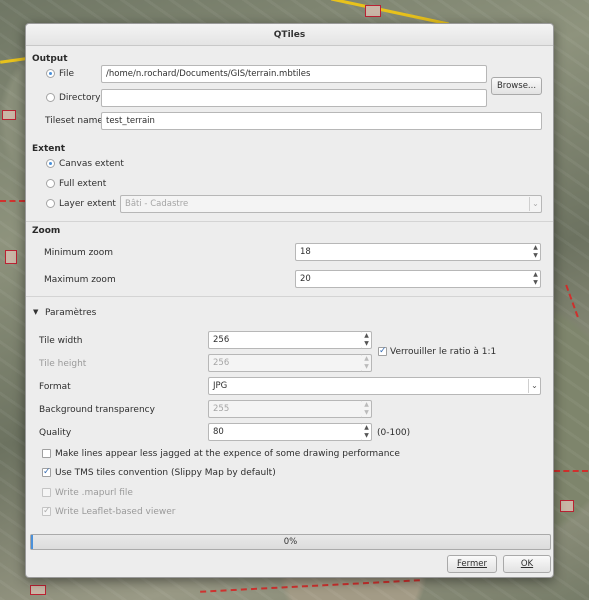  Describe the element at coordinates (285, 340) in the screenshot. I see `tile-width-spinbox: 256` at that location.